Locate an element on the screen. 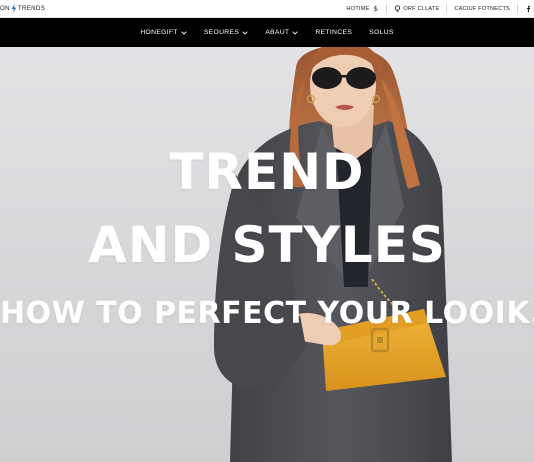 This screenshot has height=462, width=534. nav-item-honegift: HONEGIFT is located at coordinates (163, 32).